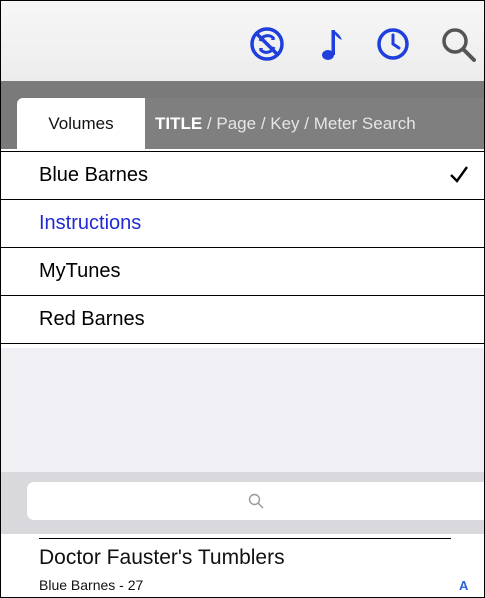 This screenshot has width=485, height=598. I want to click on search-bar, so click(242, 503).